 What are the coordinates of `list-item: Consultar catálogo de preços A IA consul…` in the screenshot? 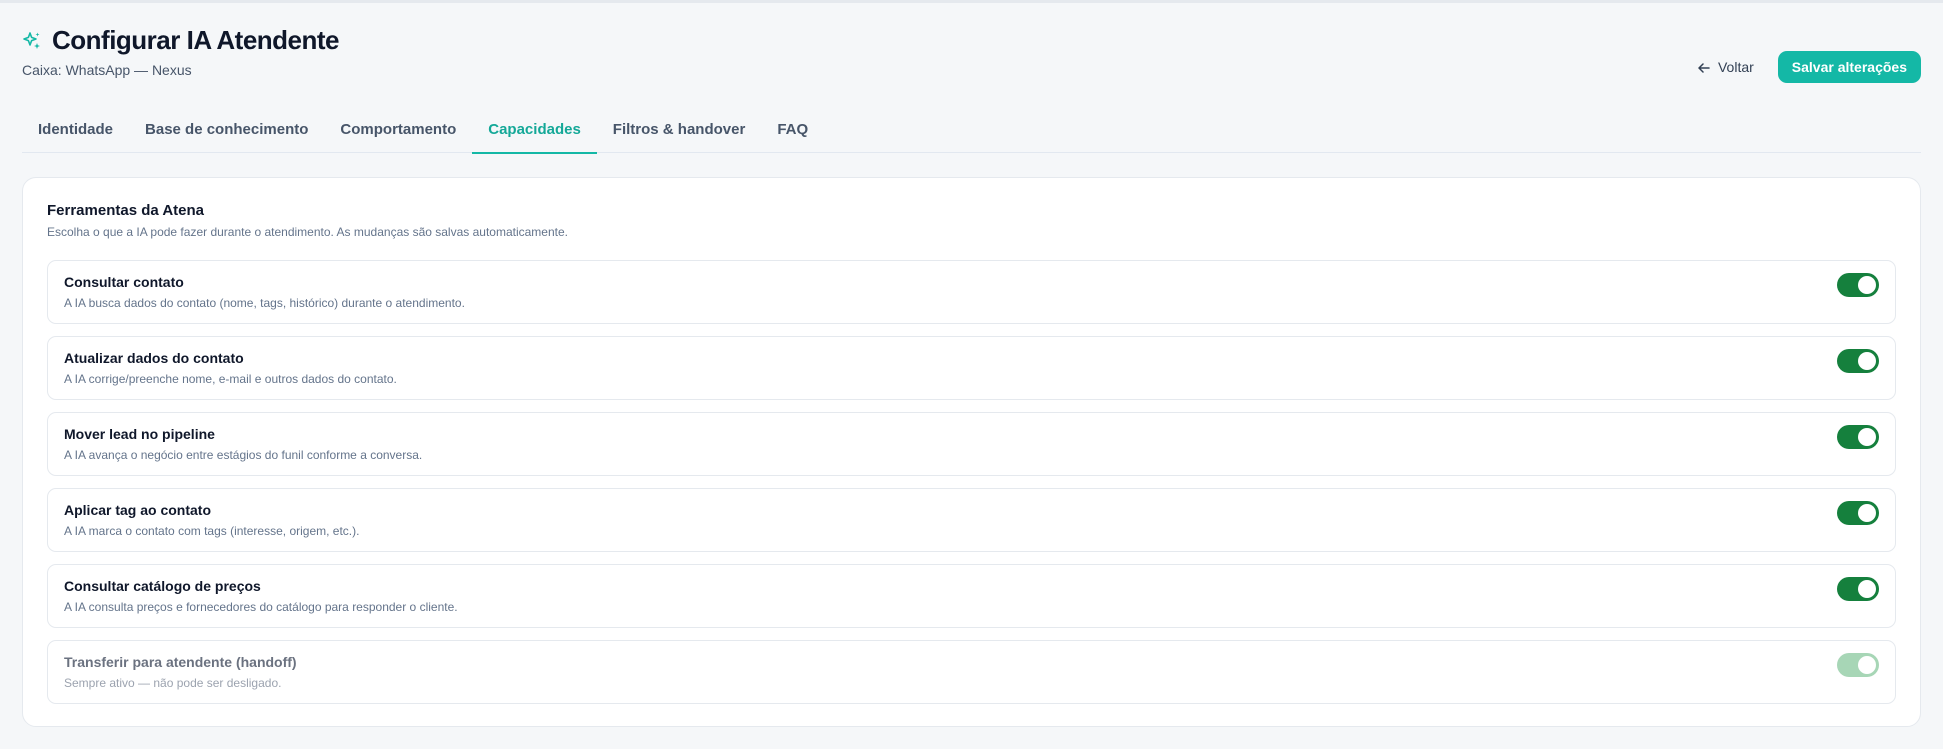 It's located at (971, 596).